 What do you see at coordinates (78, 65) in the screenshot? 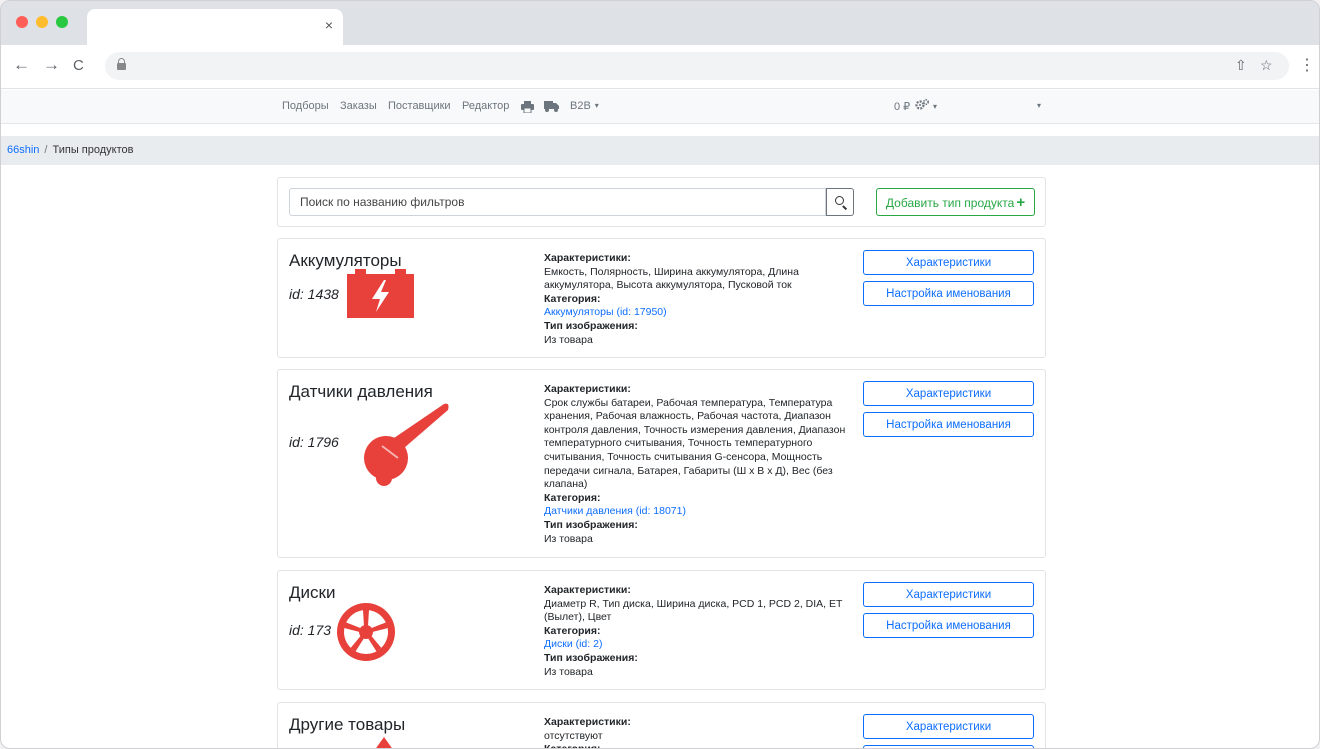
I see `reload-icon: C` at bounding box center [78, 65].